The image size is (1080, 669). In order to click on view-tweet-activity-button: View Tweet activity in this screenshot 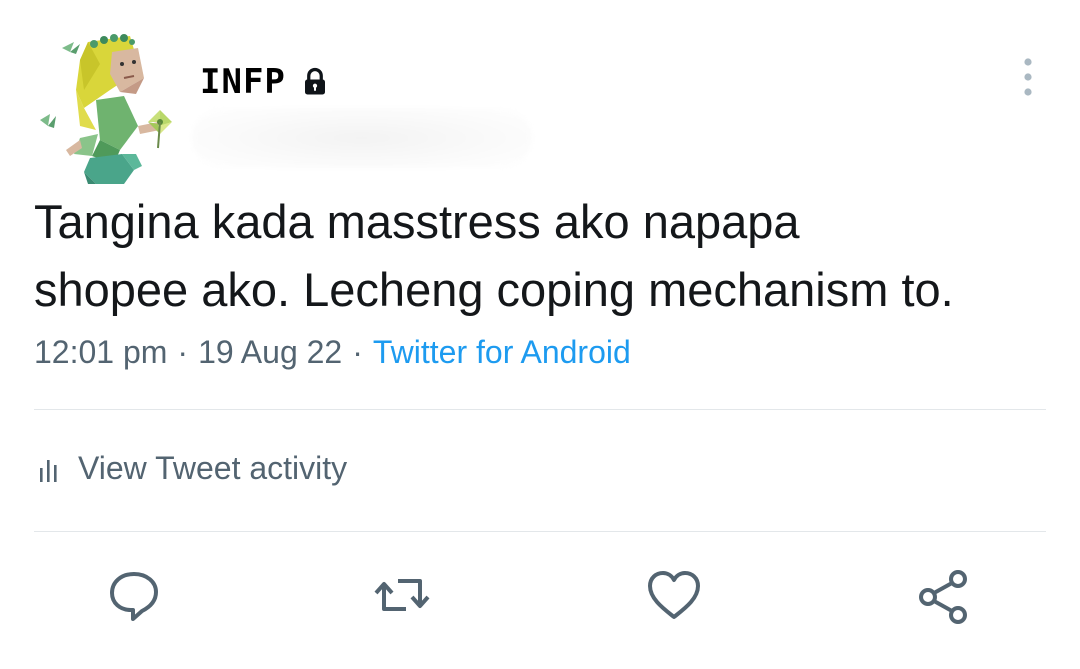, I will do `click(190, 468)`.